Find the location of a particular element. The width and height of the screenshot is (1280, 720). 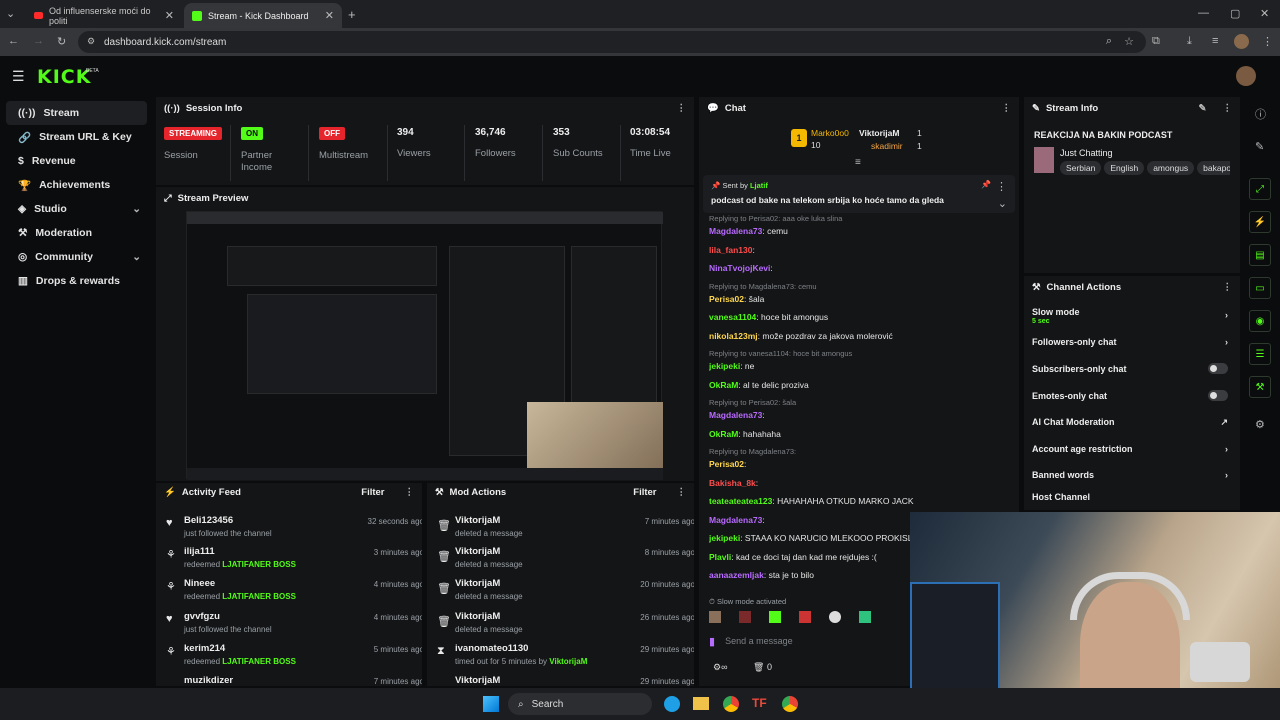

host-channel-setting: Host Channel is located at coordinates (1130, 497).